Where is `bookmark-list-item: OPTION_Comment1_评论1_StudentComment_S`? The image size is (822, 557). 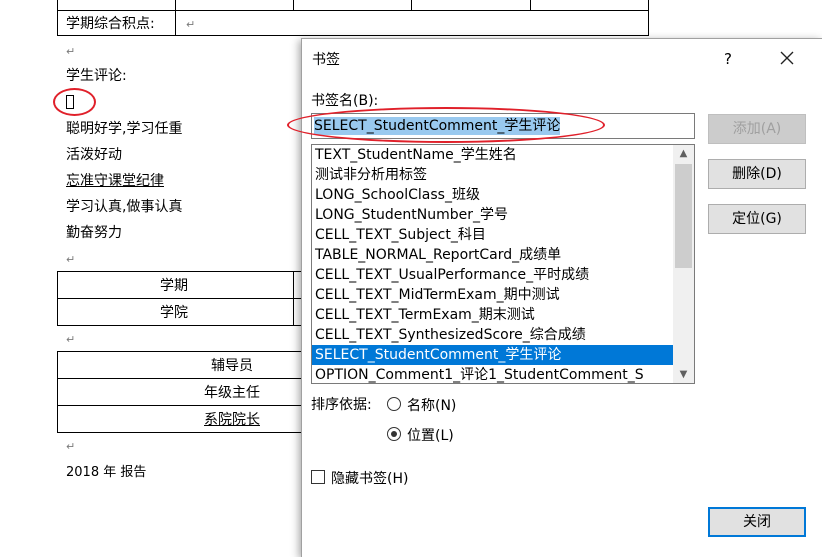
bookmark-list-item: OPTION_Comment1_评论1_StudentComment_S is located at coordinates (492, 374).